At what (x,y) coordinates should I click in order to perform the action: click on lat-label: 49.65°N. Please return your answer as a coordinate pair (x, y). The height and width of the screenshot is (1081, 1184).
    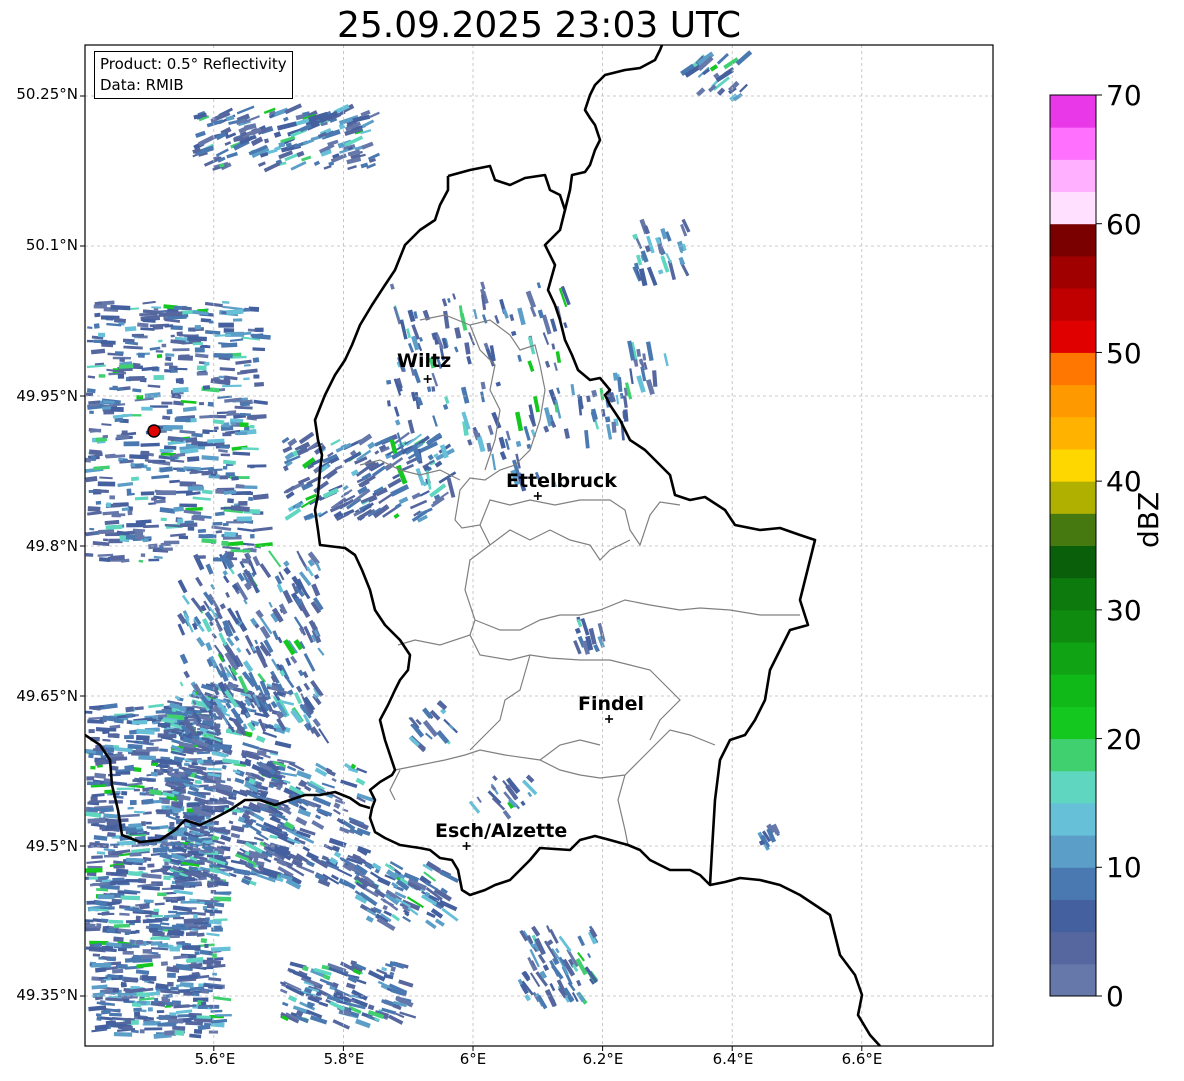
    Looking at the image, I should click on (47, 696).